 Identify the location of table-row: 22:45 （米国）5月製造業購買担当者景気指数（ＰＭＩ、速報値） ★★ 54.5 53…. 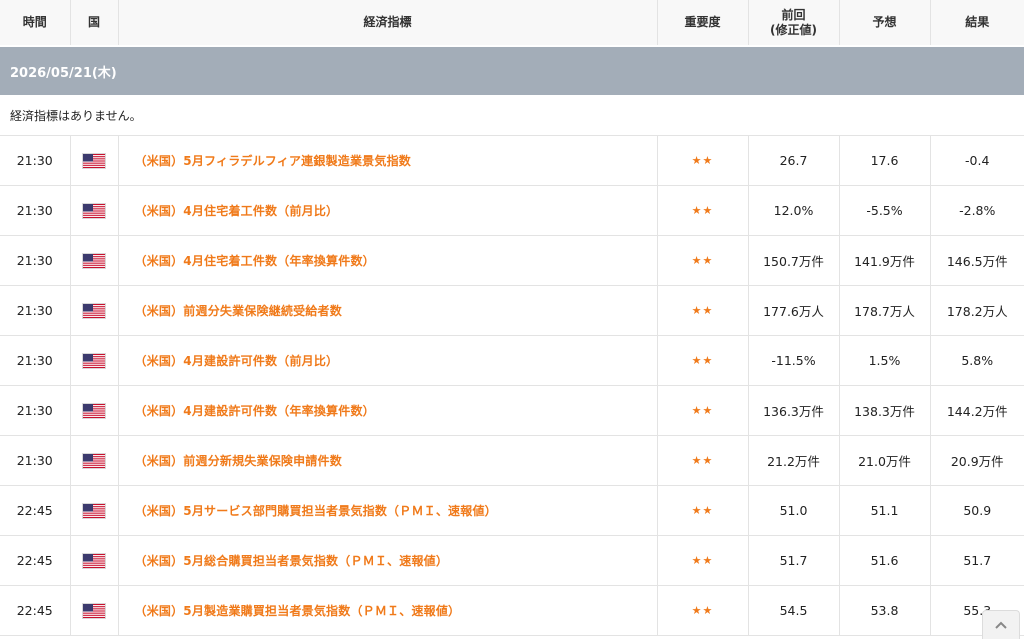
(512, 610).